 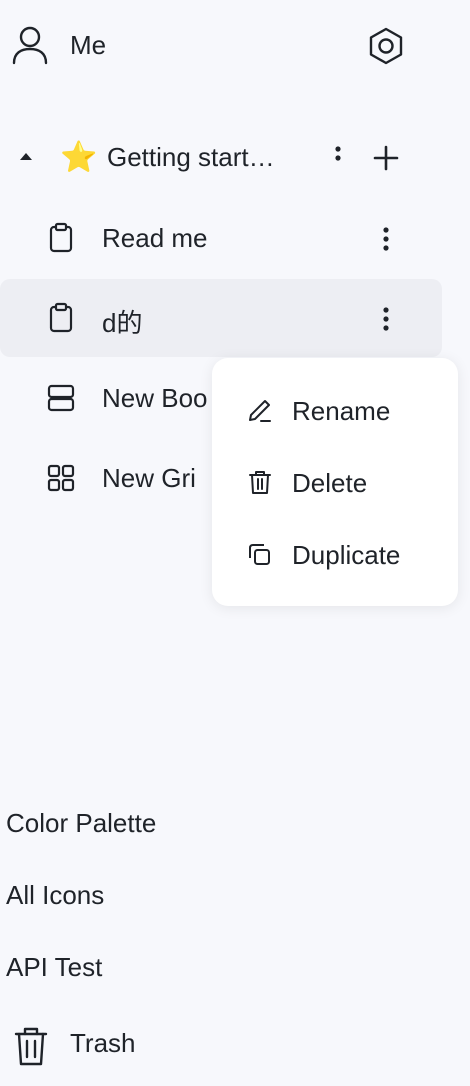 I want to click on link-label: All Icons, so click(x=55, y=895).